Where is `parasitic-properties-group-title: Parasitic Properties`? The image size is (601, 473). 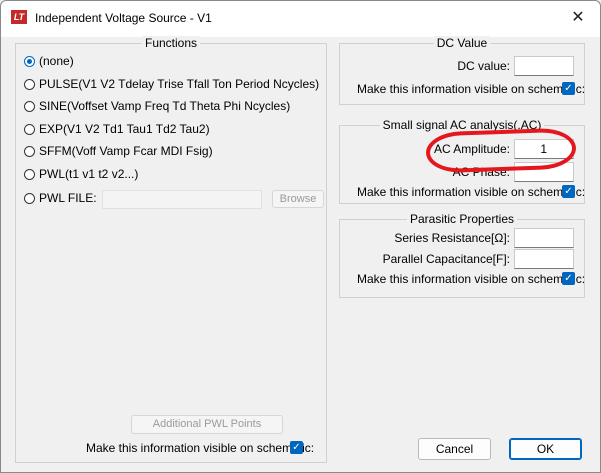
parasitic-properties-group-title: Parasitic Properties is located at coordinates (462, 219).